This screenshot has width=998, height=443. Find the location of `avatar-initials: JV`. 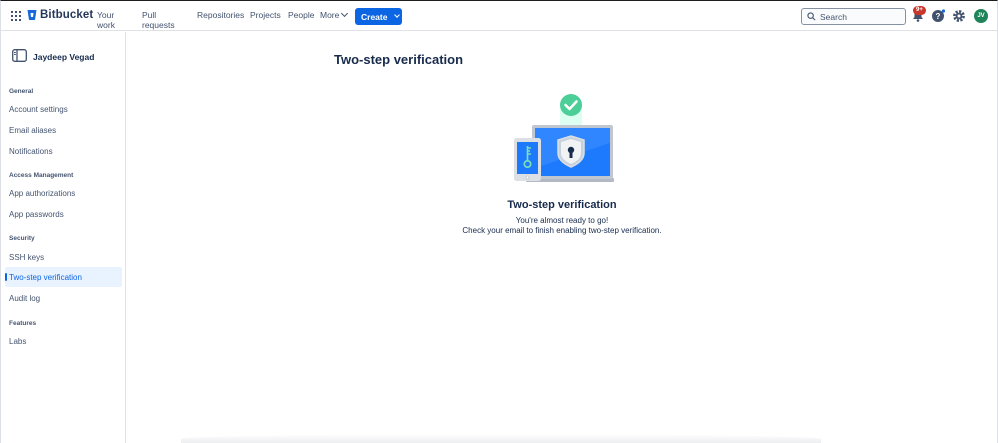

avatar-initials: JV is located at coordinates (981, 16).